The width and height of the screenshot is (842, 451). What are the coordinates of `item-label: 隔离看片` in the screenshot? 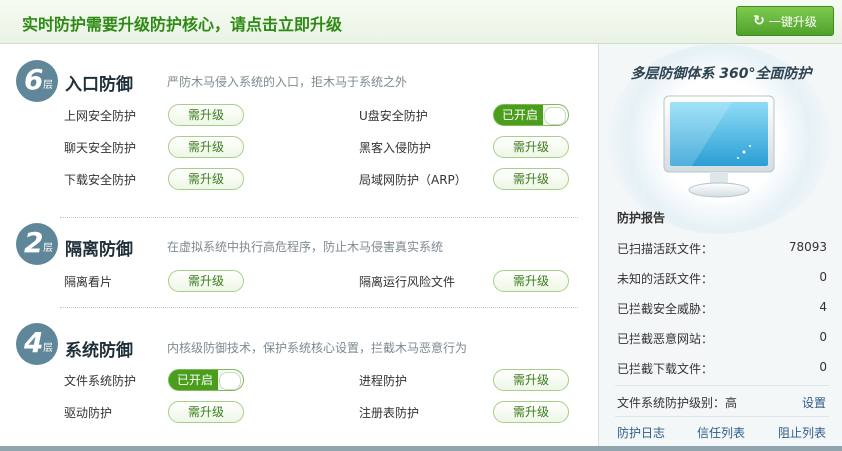 It's located at (88, 282).